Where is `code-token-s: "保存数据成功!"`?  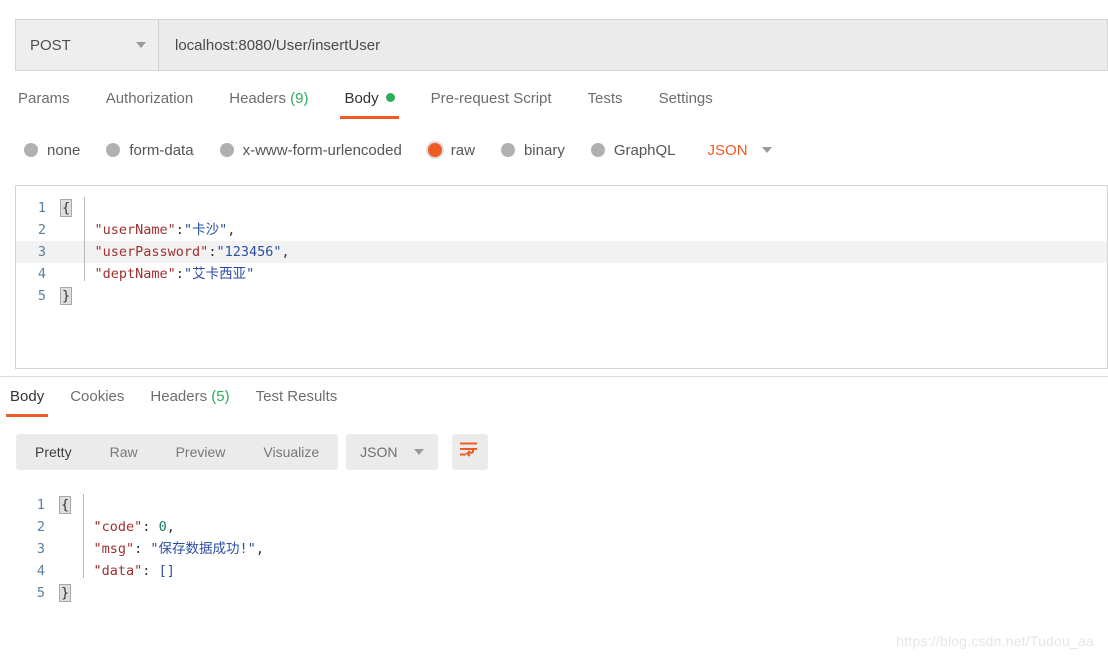 code-token-s: "保存数据成功!" is located at coordinates (203, 549).